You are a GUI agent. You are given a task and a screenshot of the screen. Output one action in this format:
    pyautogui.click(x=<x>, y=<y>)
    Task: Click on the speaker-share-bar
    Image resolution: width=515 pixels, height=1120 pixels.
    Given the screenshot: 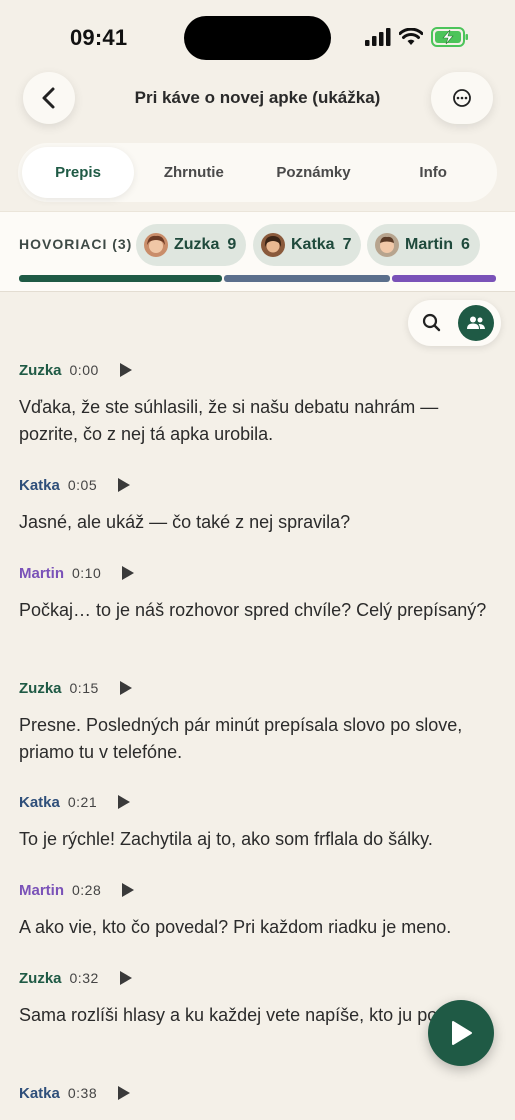 What is the action you would take?
    pyautogui.click(x=257, y=278)
    